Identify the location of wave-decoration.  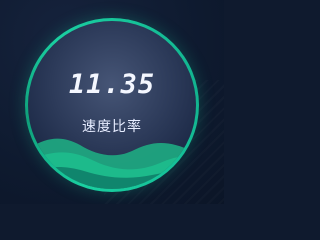
(112, 163).